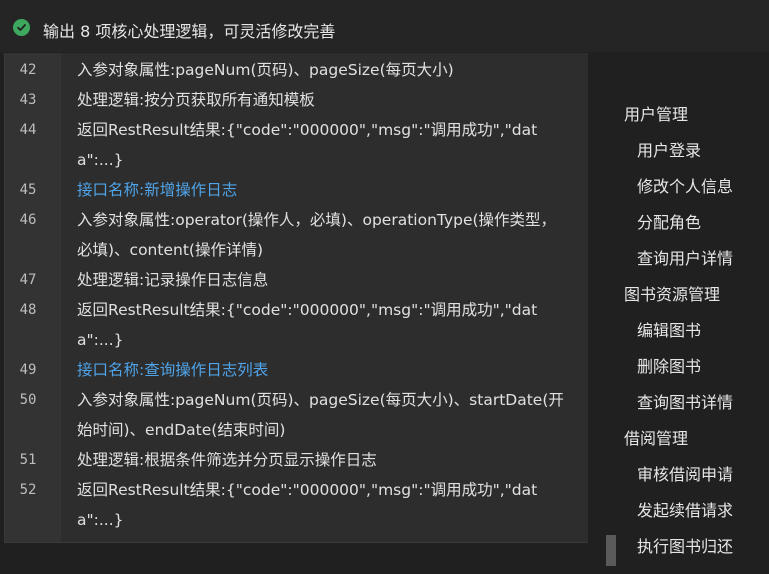  I want to click on line-number: 46, so click(28, 220).